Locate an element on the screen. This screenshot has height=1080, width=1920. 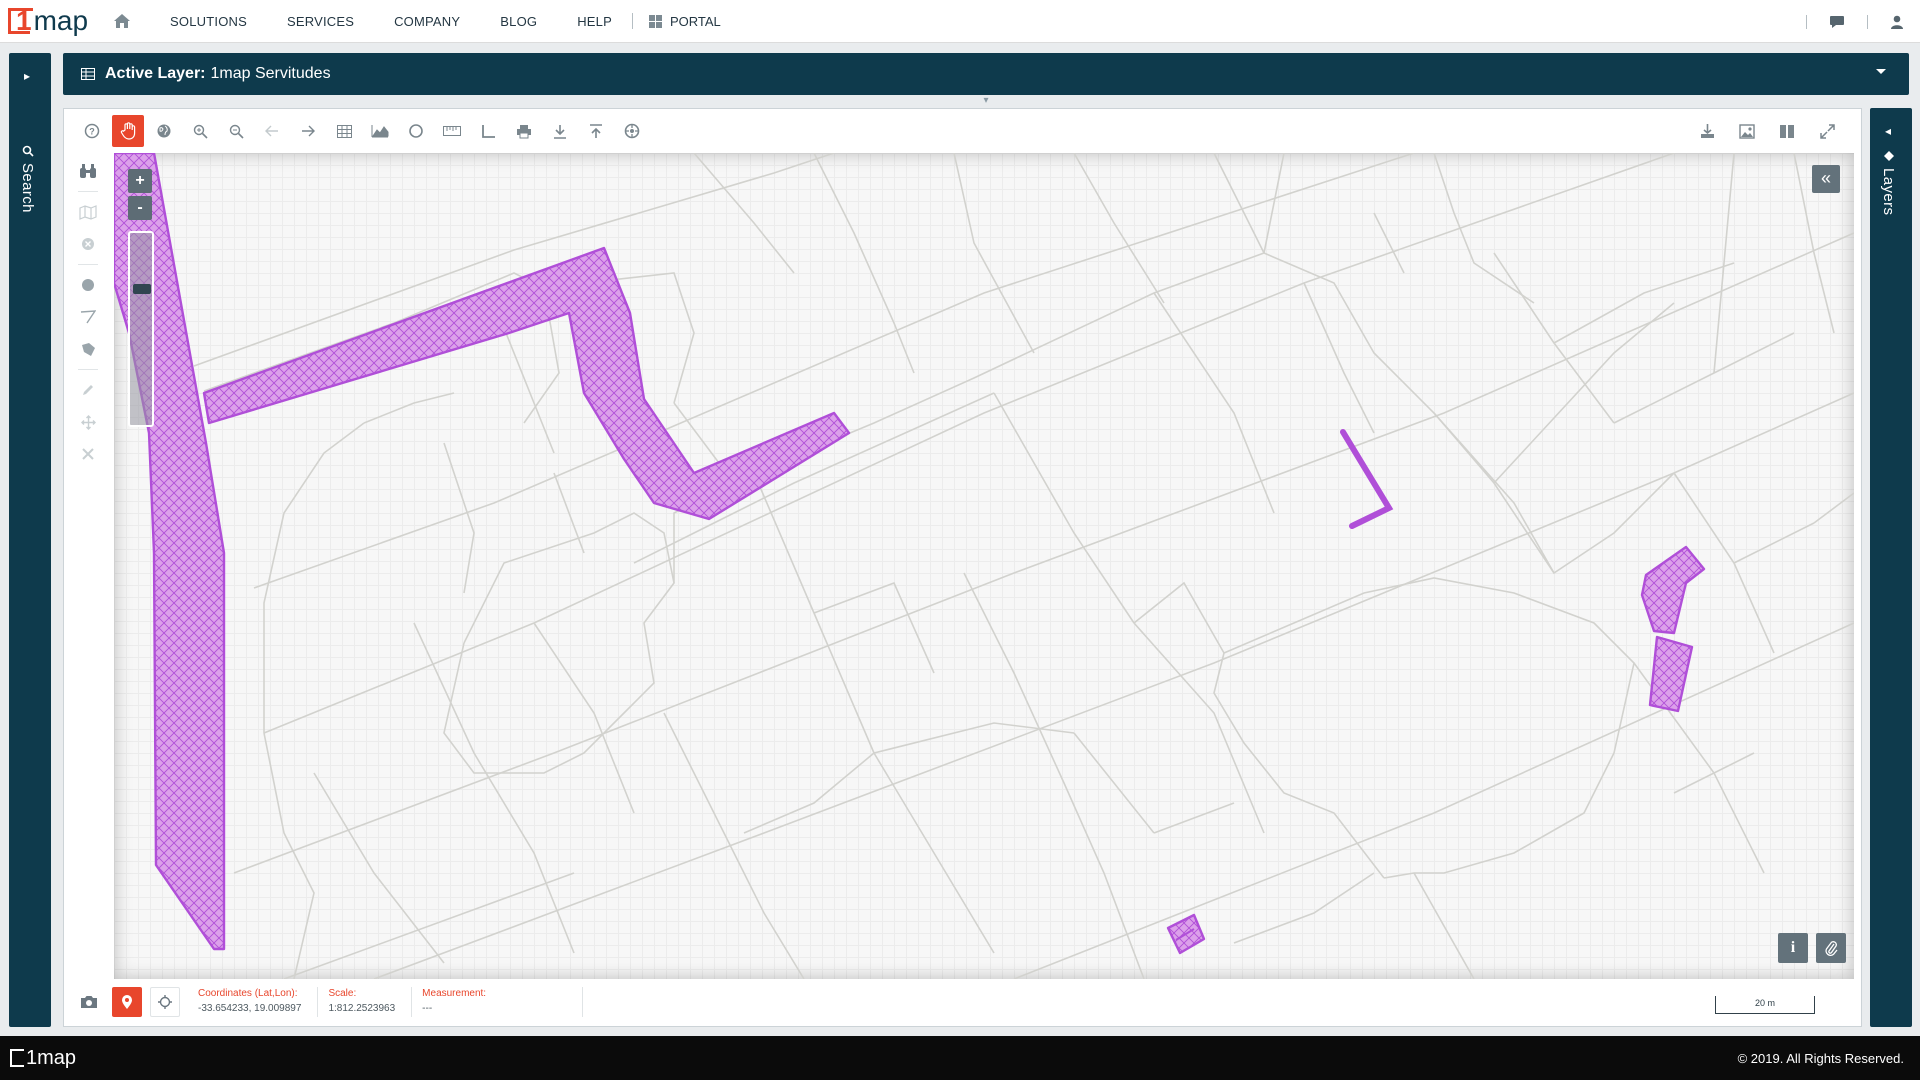
nav-blog: BLOG is located at coordinates (518, 21).